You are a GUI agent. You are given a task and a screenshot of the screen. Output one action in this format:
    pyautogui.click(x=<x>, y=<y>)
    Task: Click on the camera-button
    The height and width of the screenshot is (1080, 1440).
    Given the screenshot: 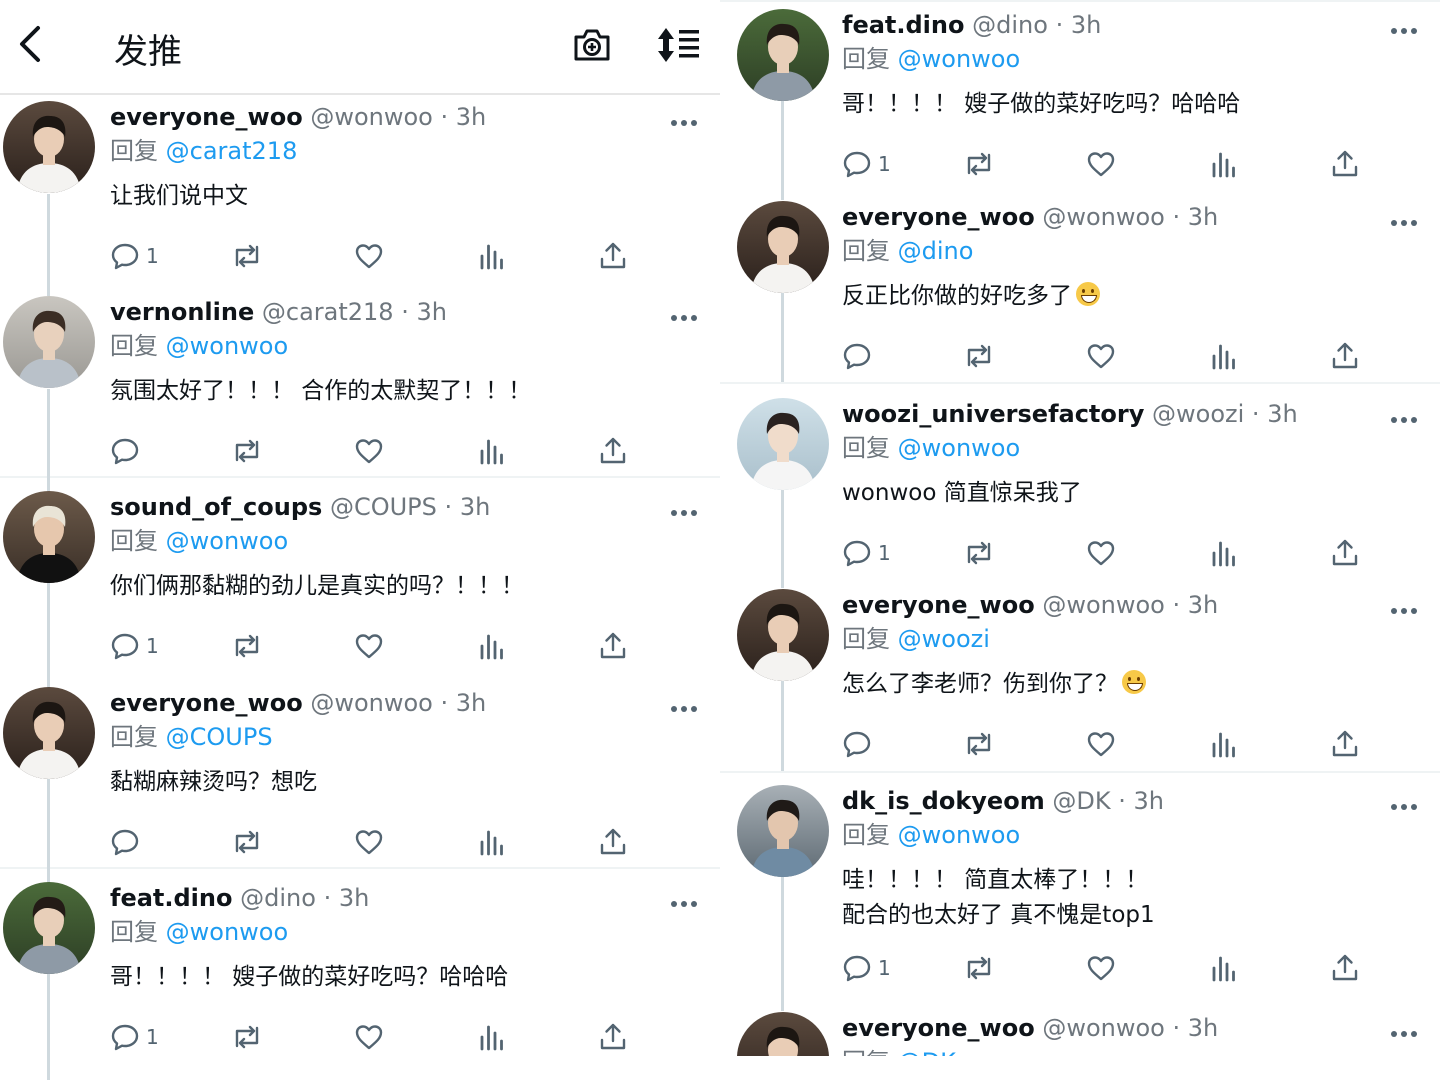 What is the action you would take?
    pyautogui.click(x=592, y=45)
    